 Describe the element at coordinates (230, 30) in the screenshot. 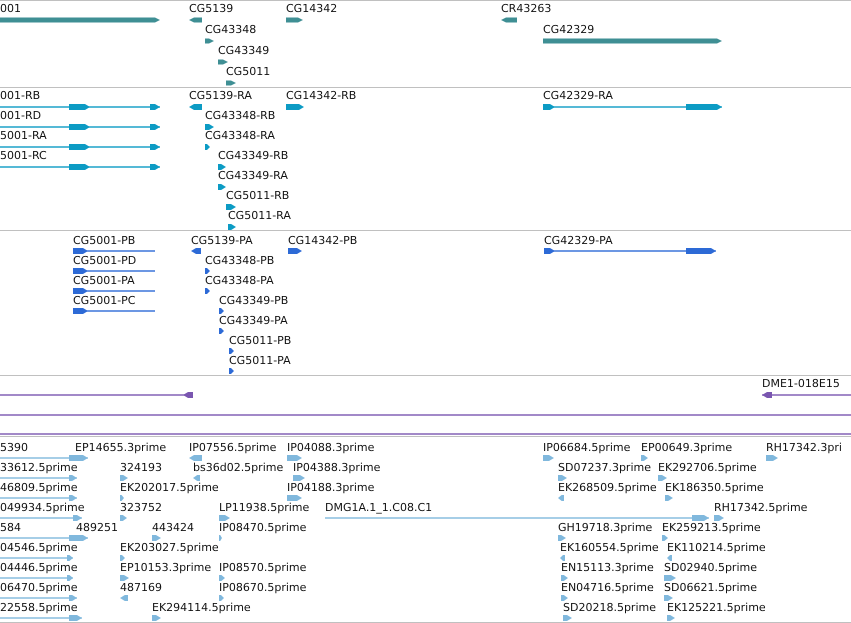

I see `feature-label: CG43348` at that location.